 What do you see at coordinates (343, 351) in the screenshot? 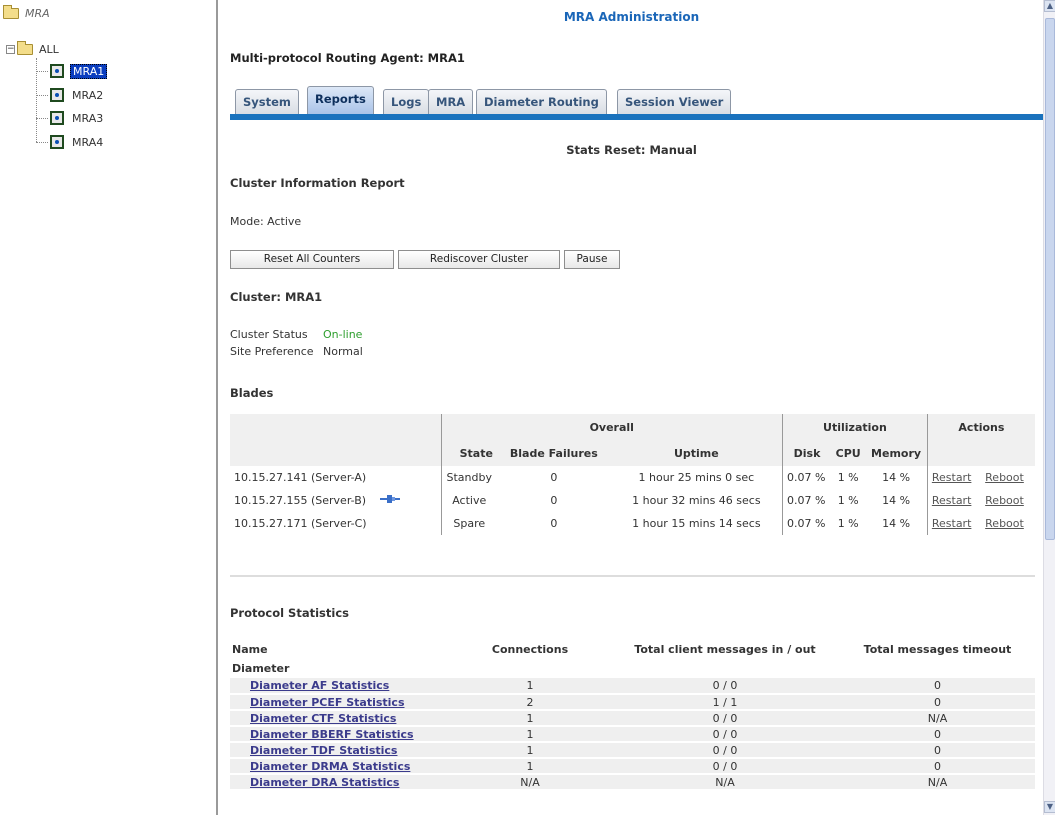
I see `site-preference-value: Normal` at bounding box center [343, 351].